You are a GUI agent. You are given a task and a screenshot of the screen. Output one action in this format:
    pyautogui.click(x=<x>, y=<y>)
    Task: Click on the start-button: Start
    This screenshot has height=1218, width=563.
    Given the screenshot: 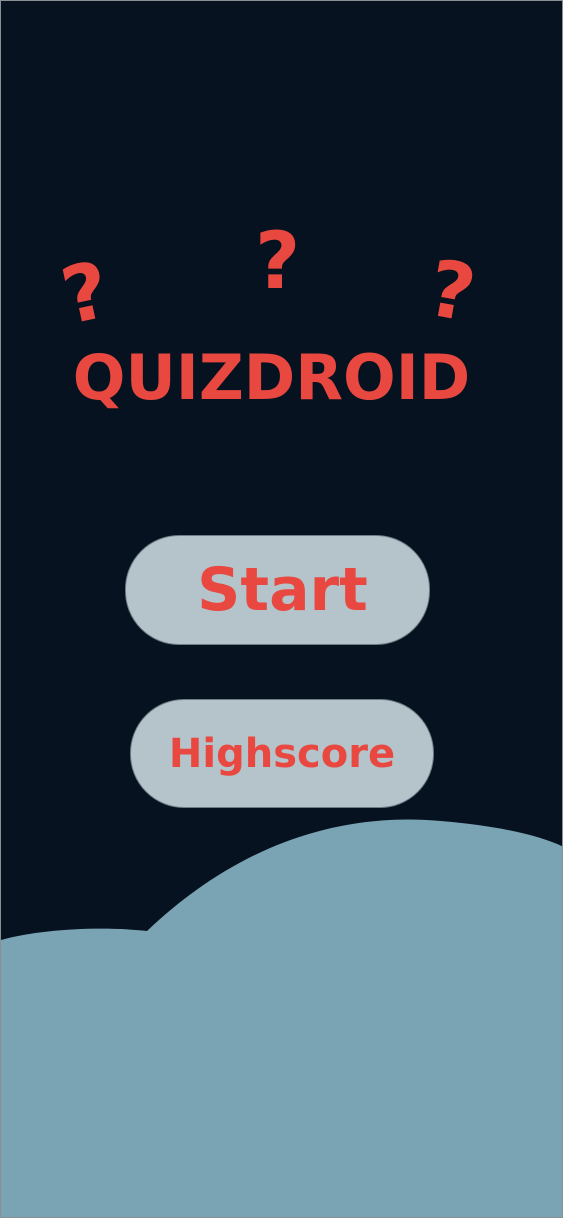 What is the action you would take?
    pyautogui.click(x=277, y=590)
    